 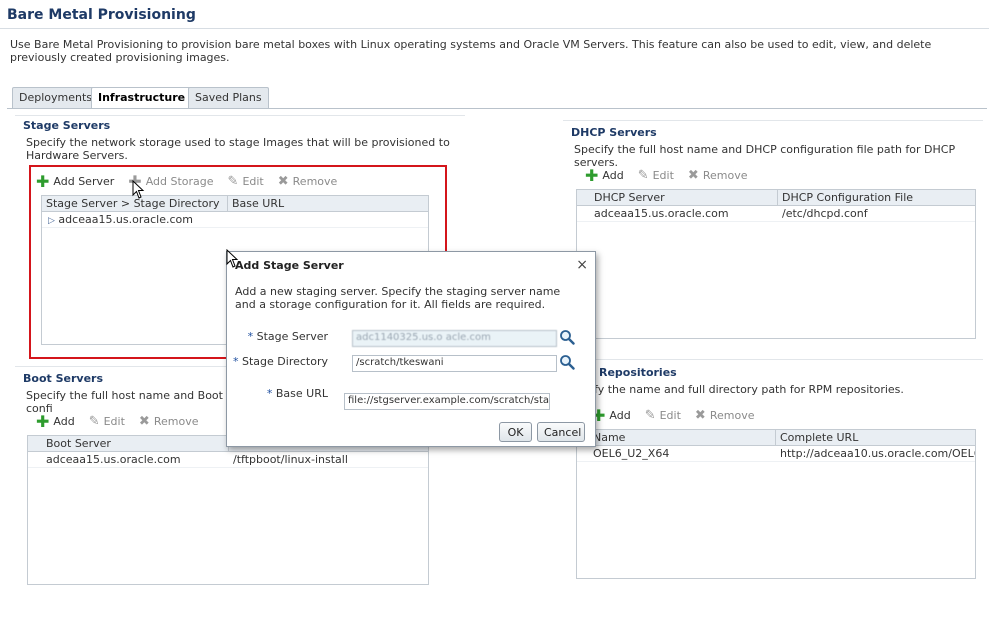 I want to click on boot-path-cell: /tftpboot/linux-install, so click(x=290, y=459).